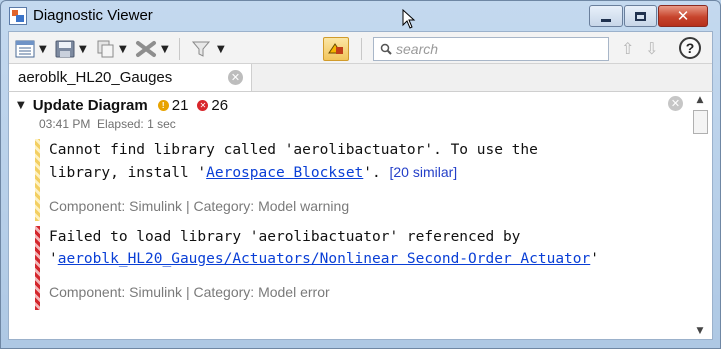 The height and width of the screenshot is (349, 721). I want to click on title-bar: Diagnostic Viewer ✕, so click(360, 16).